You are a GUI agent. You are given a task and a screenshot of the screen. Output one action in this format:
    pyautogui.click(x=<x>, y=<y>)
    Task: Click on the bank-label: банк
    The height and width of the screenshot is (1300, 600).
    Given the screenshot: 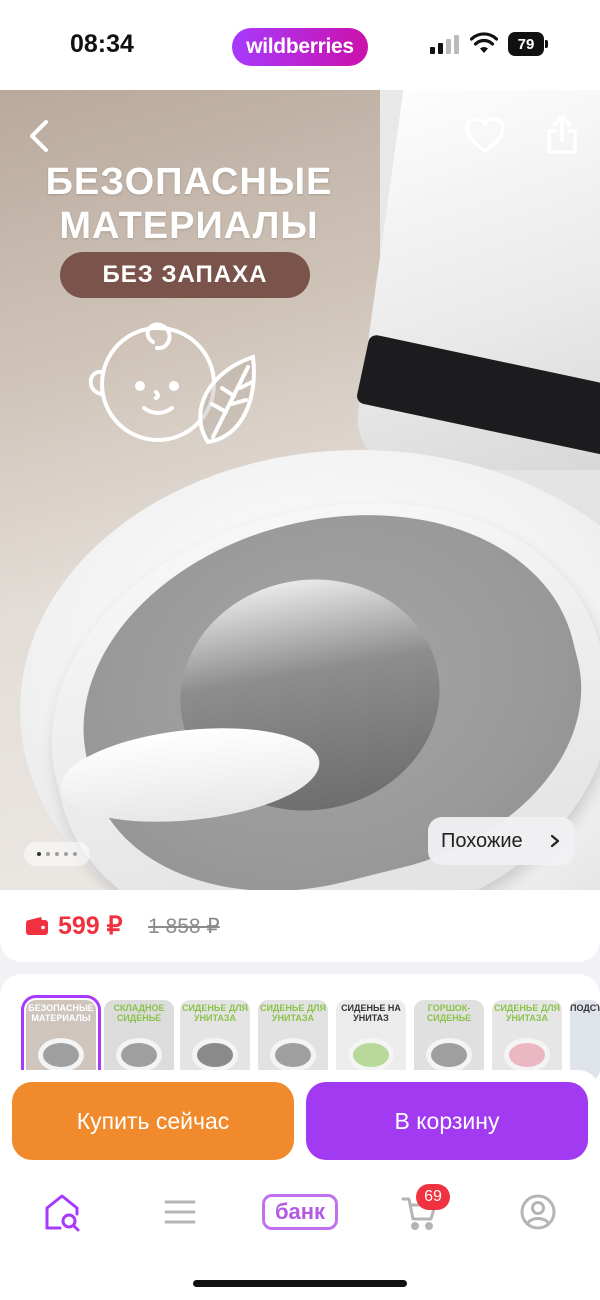 What is the action you would take?
    pyautogui.click(x=300, y=1212)
    